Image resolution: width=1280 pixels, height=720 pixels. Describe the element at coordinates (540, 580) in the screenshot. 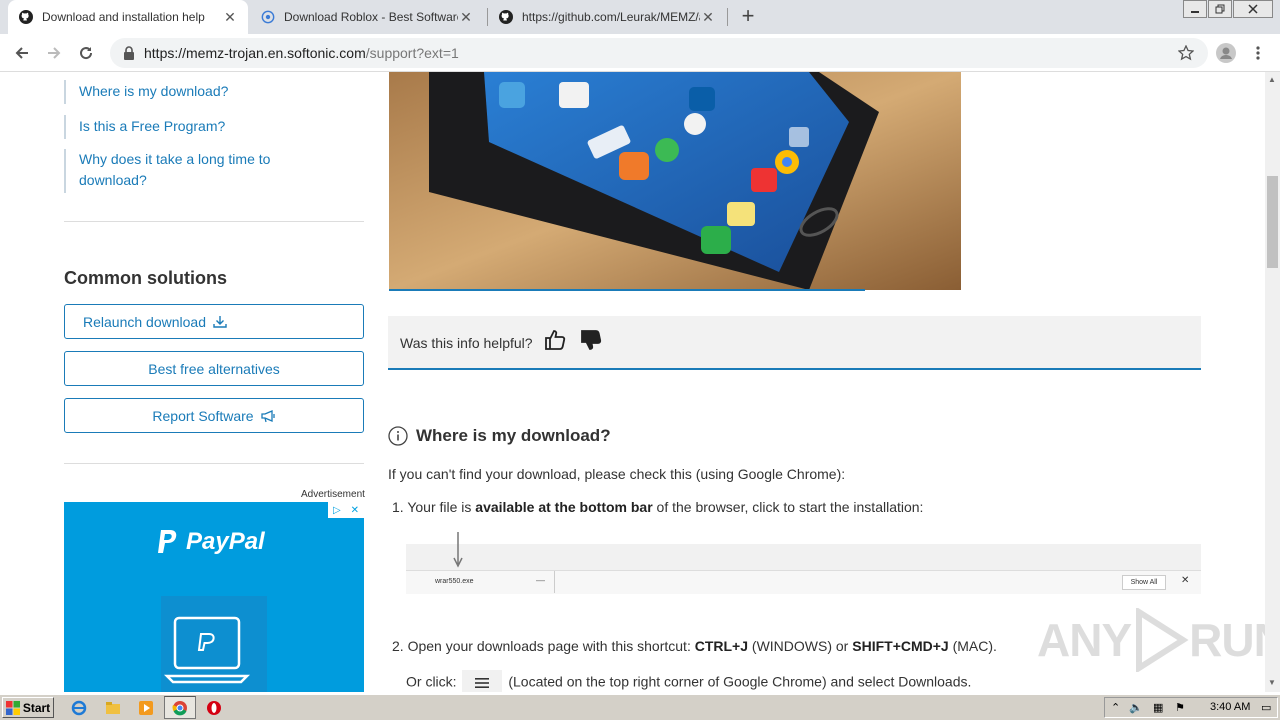

I see `download-more-icon: —` at that location.